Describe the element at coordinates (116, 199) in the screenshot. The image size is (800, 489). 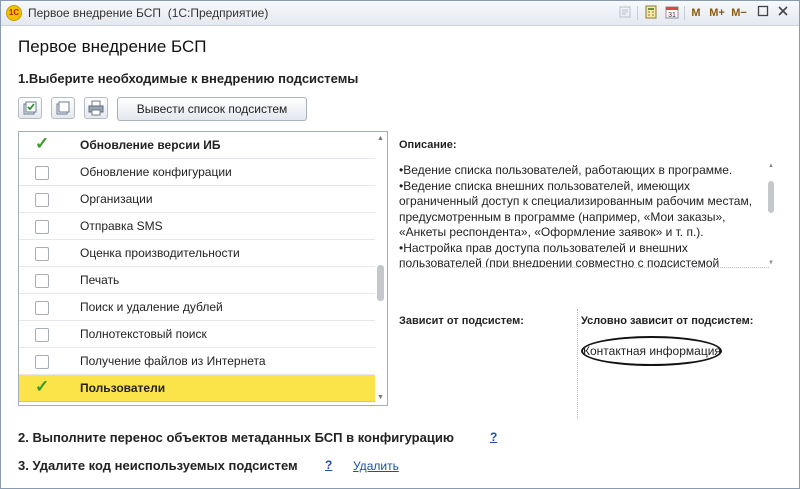
I see `list-item-label: Организации` at that location.